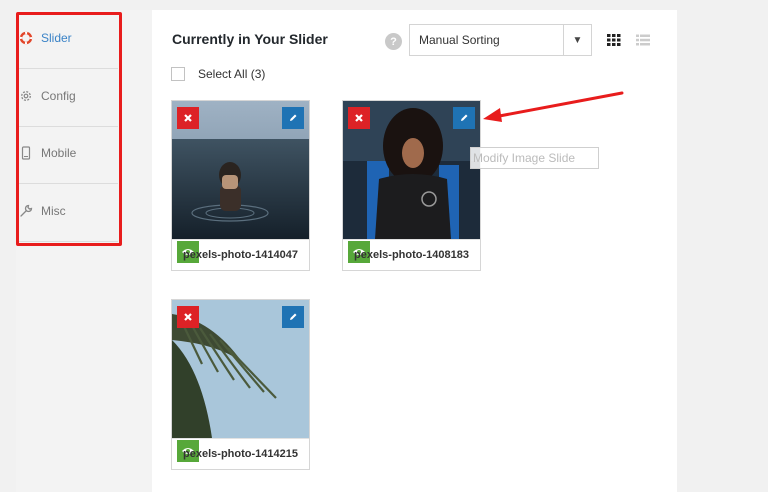 The width and height of the screenshot is (768, 492). What do you see at coordinates (240, 384) in the screenshot?
I see `slide-card: pexels-photo-1414215` at bounding box center [240, 384].